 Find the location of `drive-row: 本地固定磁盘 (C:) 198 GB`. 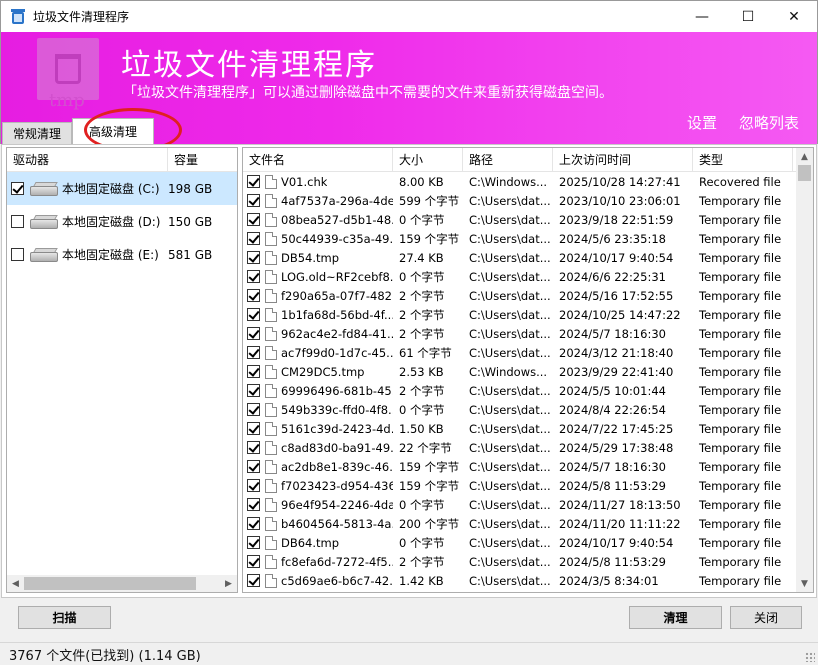

drive-row: 本地固定磁盘 (C:) 198 GB is located at coordinates (122, 188).